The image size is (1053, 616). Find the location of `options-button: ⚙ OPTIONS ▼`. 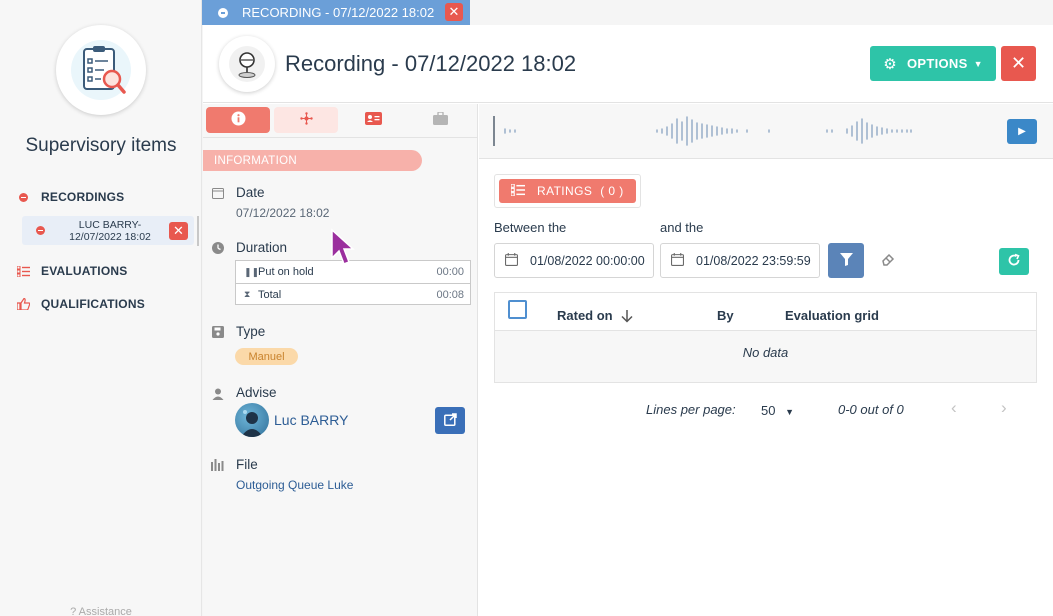

options-button: ⚙ OPTIONS ▼ is located at coordinates (933, 63).